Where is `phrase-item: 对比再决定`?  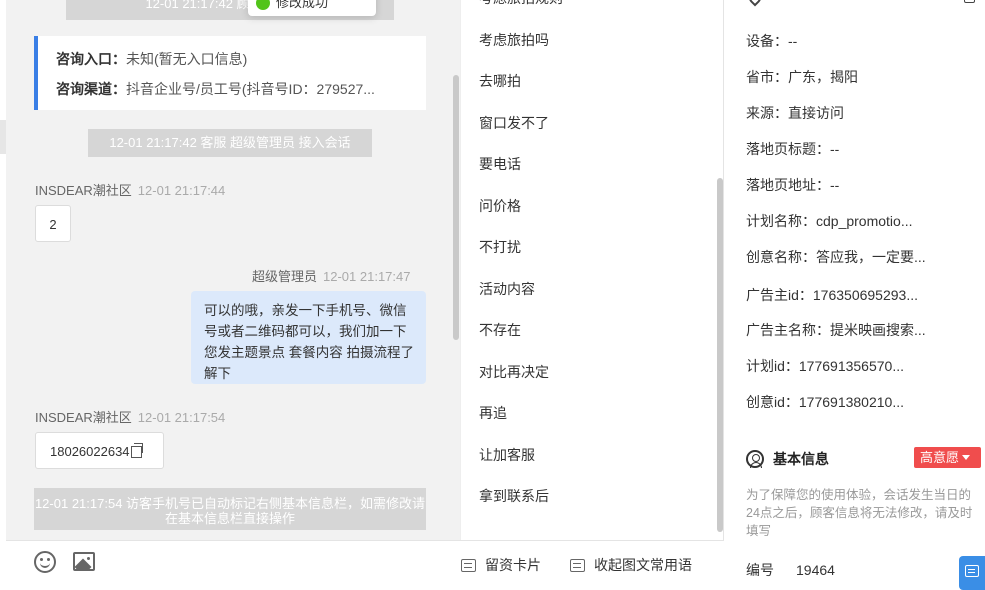 phrase-item: 对比再决定 is located at coordinates (514, 372).